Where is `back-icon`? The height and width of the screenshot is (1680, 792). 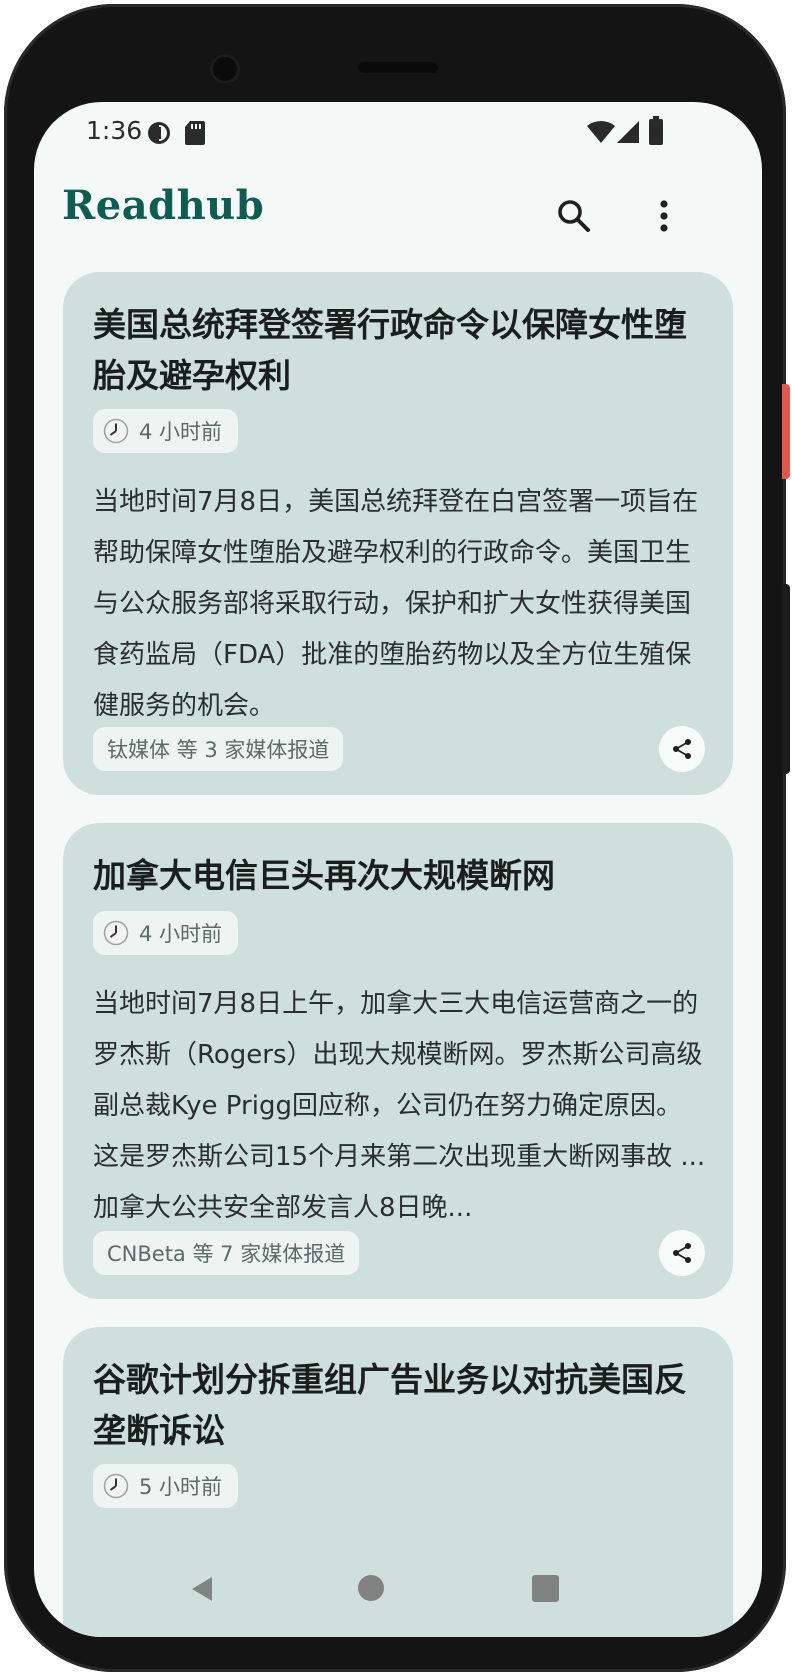
back-icon is located at coordinates (202, 1589).